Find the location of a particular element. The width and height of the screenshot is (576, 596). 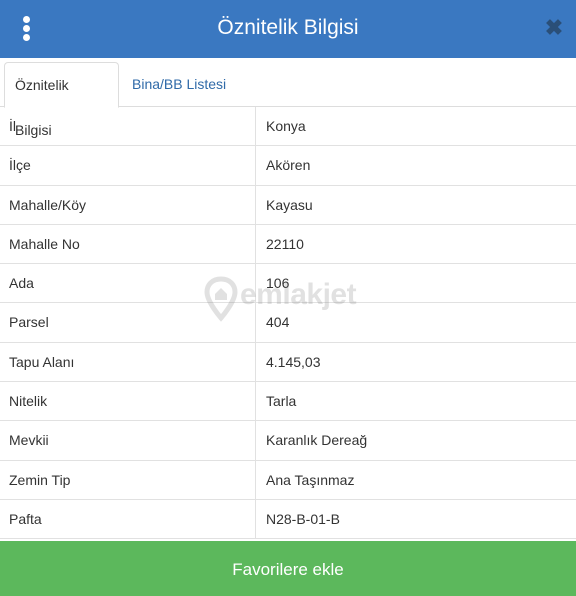

table-row: İl Konya is located at coordinates (288, 127).